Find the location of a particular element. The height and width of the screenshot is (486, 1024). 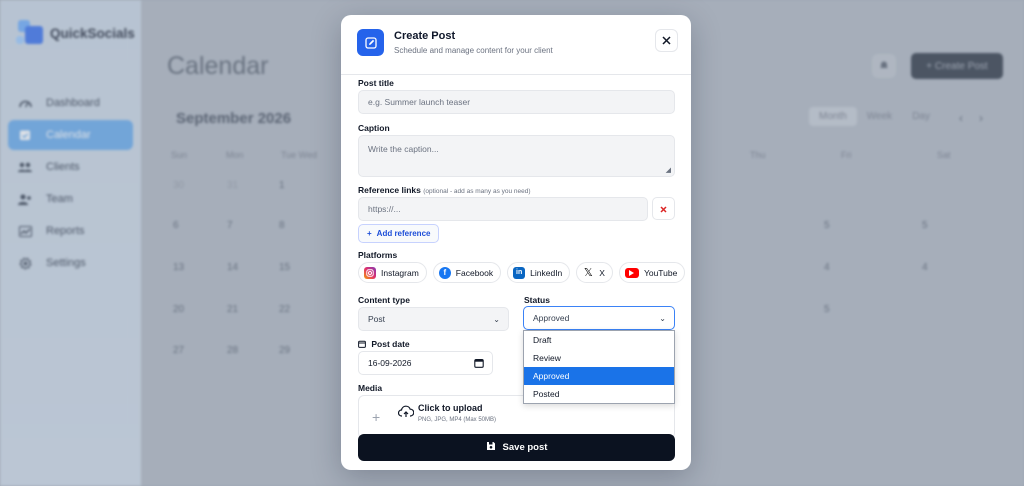

post-date-input: 16-09-2026 is located at coordinates (425, 363).